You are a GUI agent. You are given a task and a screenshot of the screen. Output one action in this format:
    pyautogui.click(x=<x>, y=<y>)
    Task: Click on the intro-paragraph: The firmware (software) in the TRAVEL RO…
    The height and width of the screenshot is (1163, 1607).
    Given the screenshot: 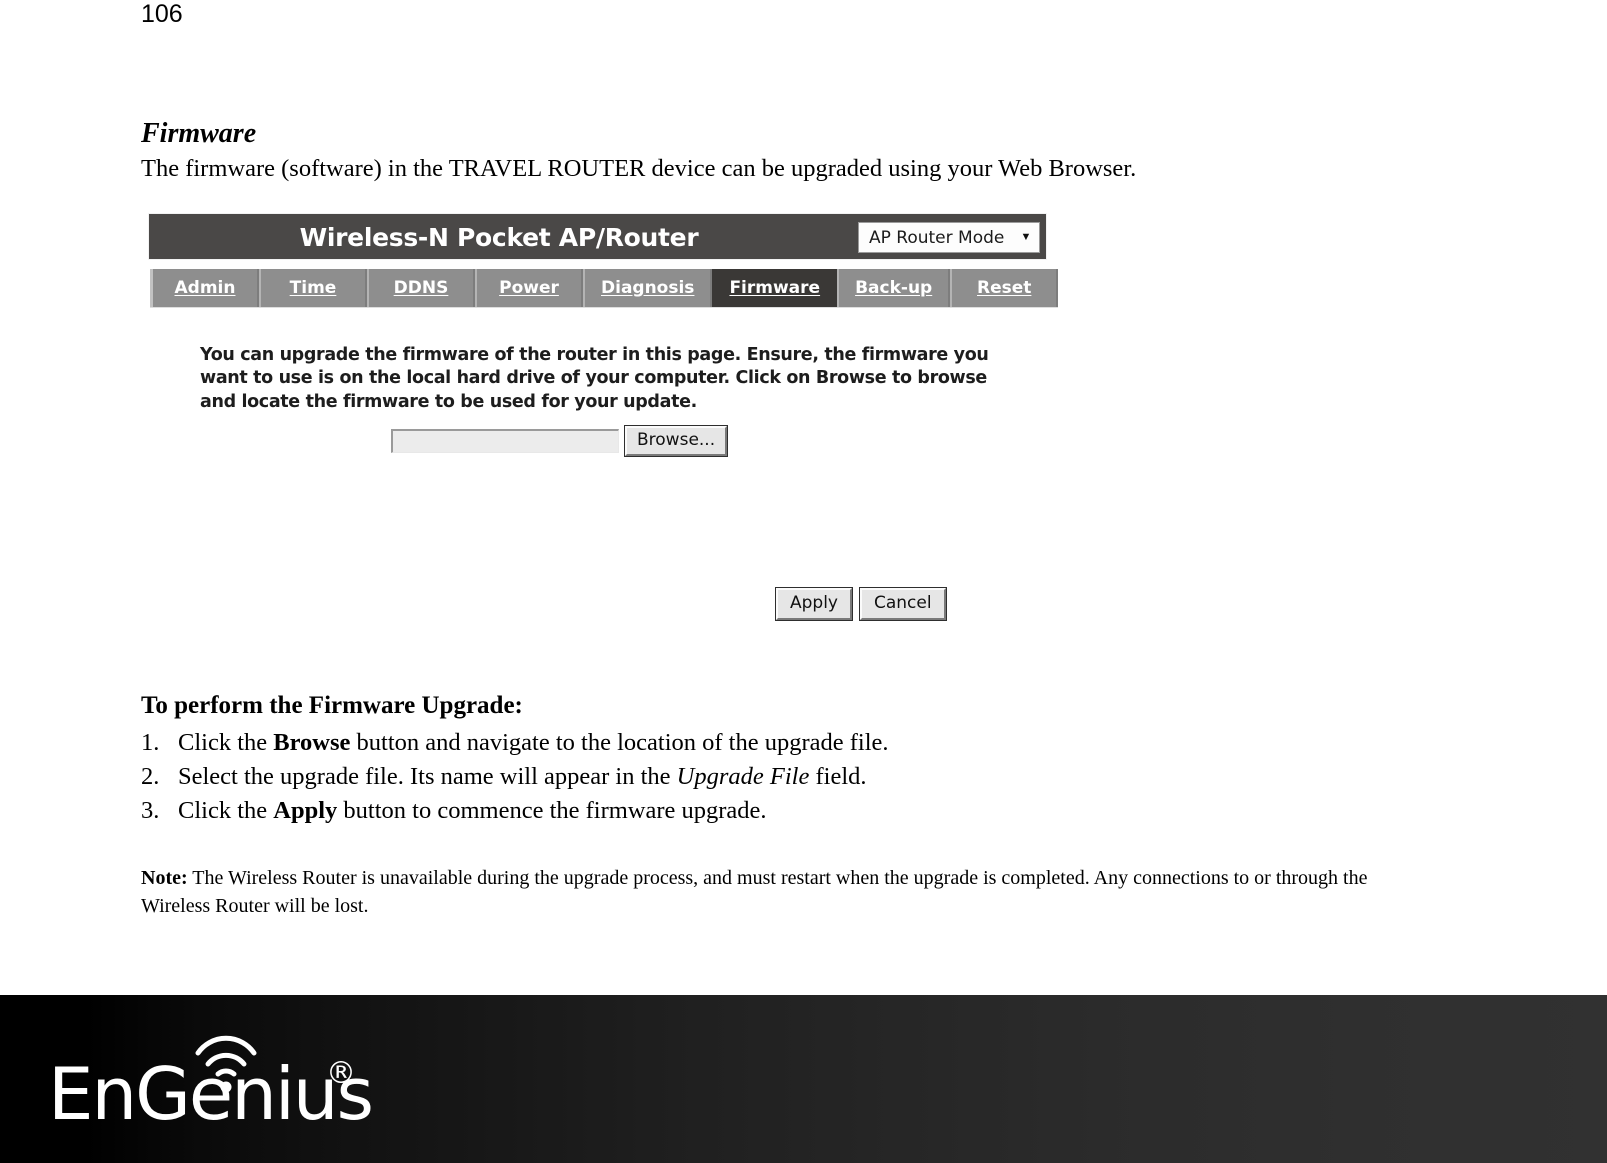 What is the action you would take?
    pyautogui.click(x=639, y=168)
    